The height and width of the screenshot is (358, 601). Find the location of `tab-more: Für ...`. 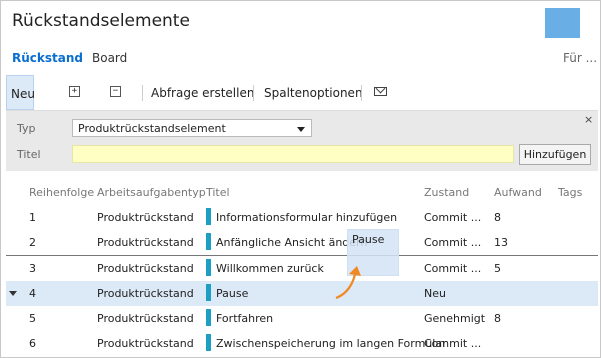

tab-more: Für ... is located at coordinates (580, 58).